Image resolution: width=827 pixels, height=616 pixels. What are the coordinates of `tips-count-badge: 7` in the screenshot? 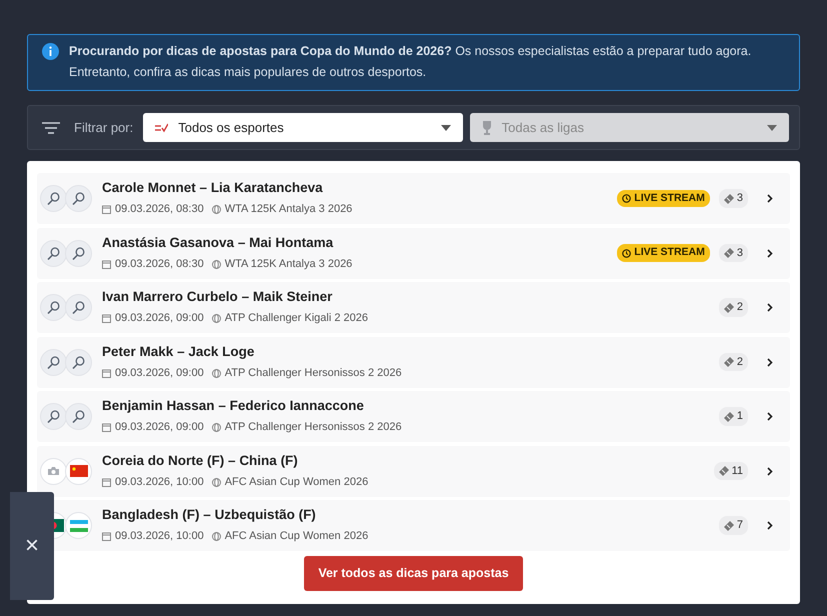 It's located at (733, 525).